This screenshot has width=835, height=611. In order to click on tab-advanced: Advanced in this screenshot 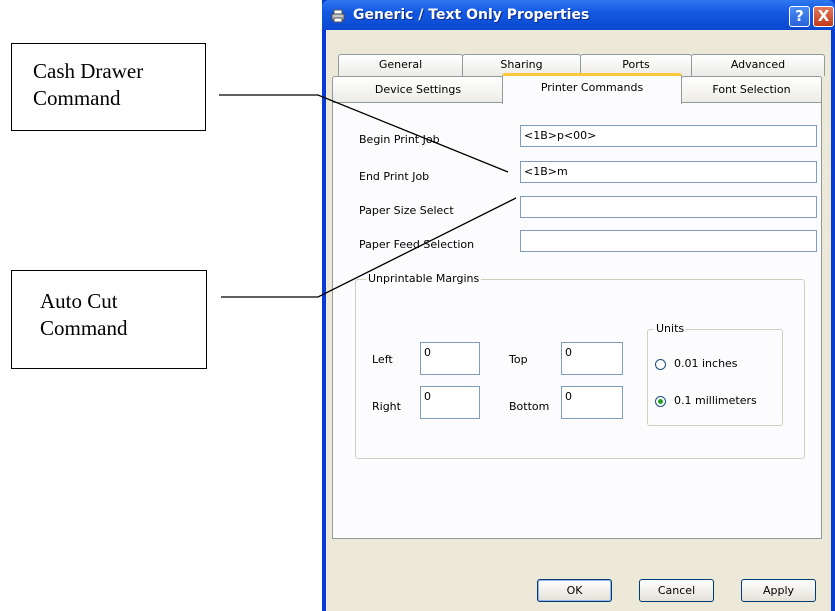, I will do `click(758, 65)`.